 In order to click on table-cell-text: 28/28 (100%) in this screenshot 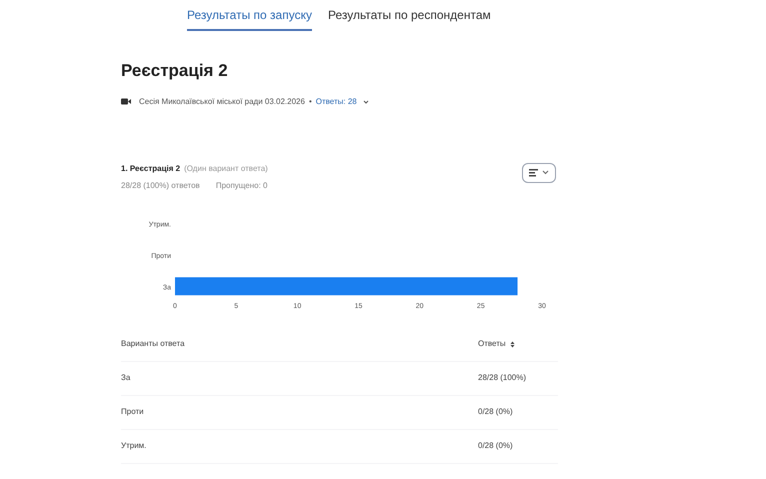, I will do `click(503, 378)`.